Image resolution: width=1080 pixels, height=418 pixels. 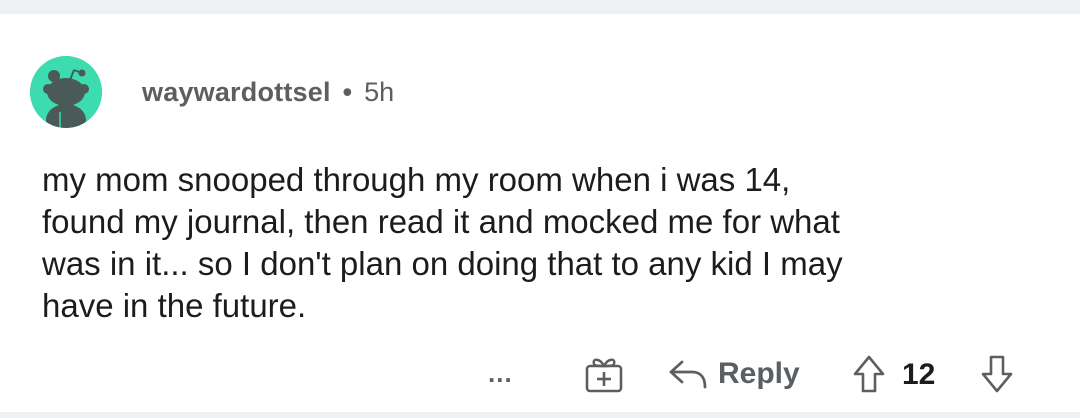 I want to click on comment-body-line: have in the future., so click(x=174, y=305).